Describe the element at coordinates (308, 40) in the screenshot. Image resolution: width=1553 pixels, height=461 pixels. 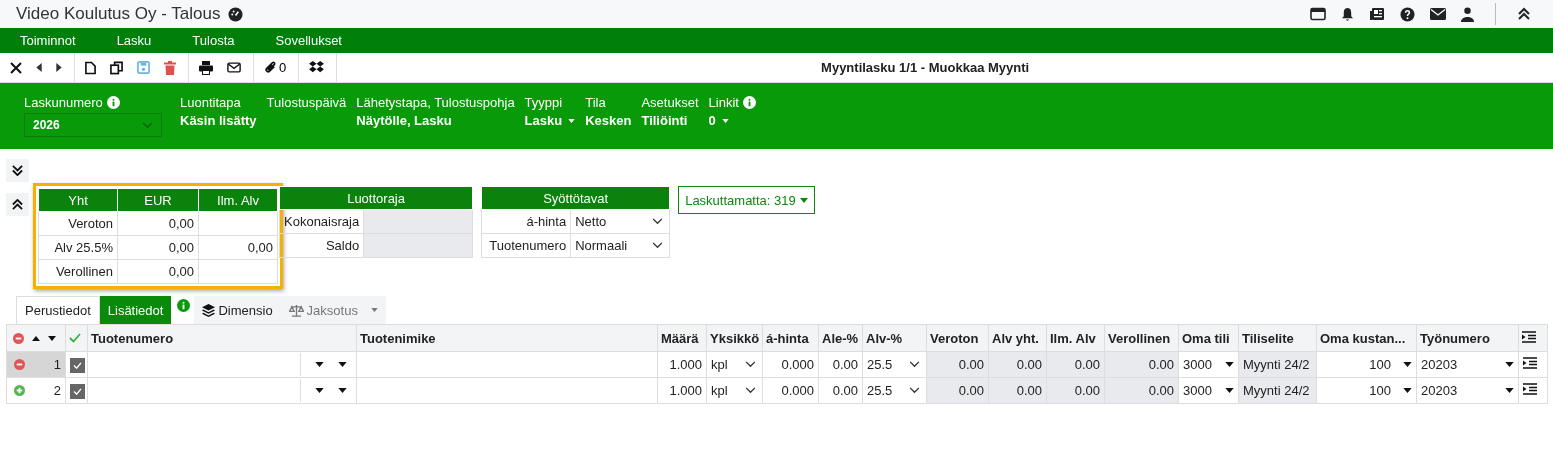
I see `menu-item: Sovellukset` at that location.